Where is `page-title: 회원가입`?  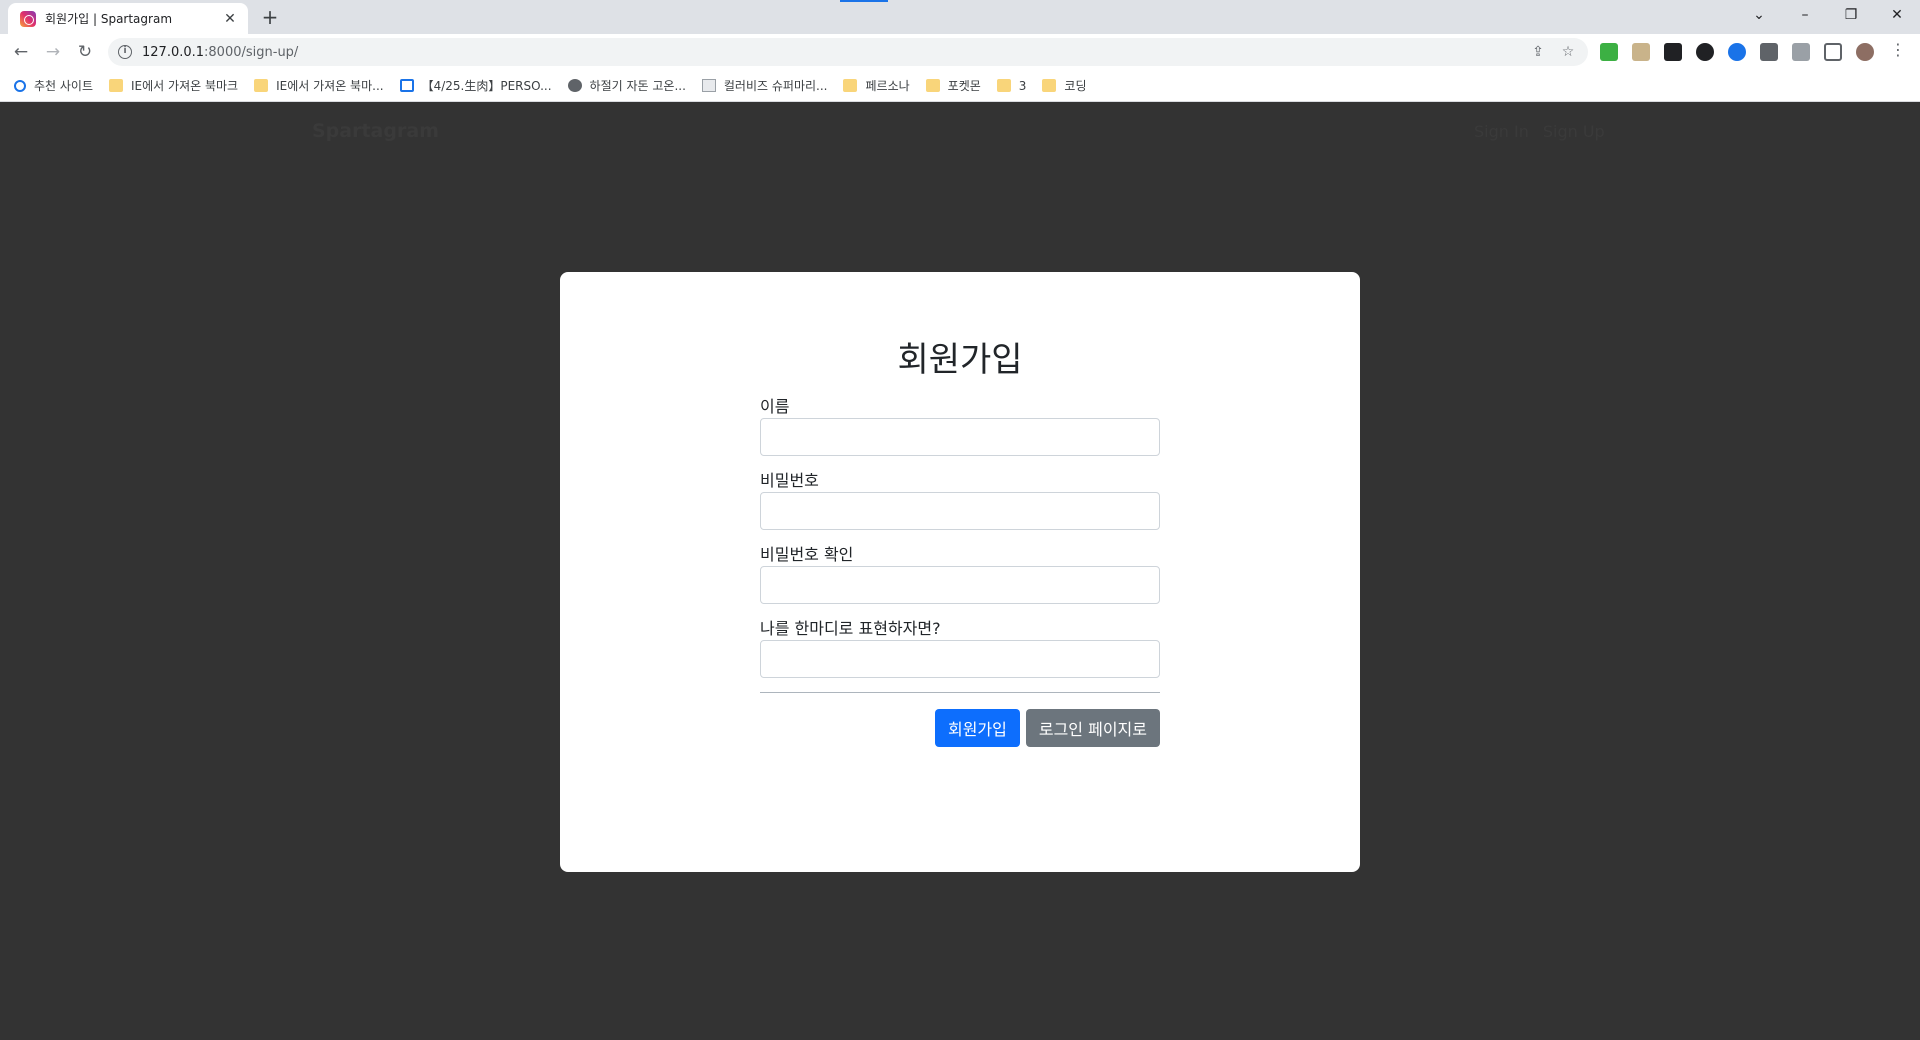
page-title: 회원가입 is located at coordinates (960, 360).